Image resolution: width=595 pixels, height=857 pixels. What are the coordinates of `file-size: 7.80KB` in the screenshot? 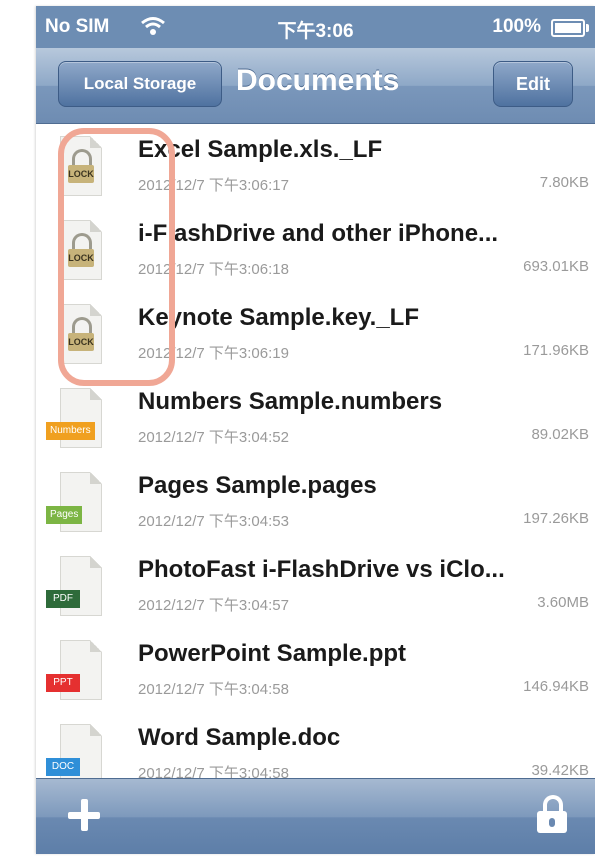 It's located at (564, 182).